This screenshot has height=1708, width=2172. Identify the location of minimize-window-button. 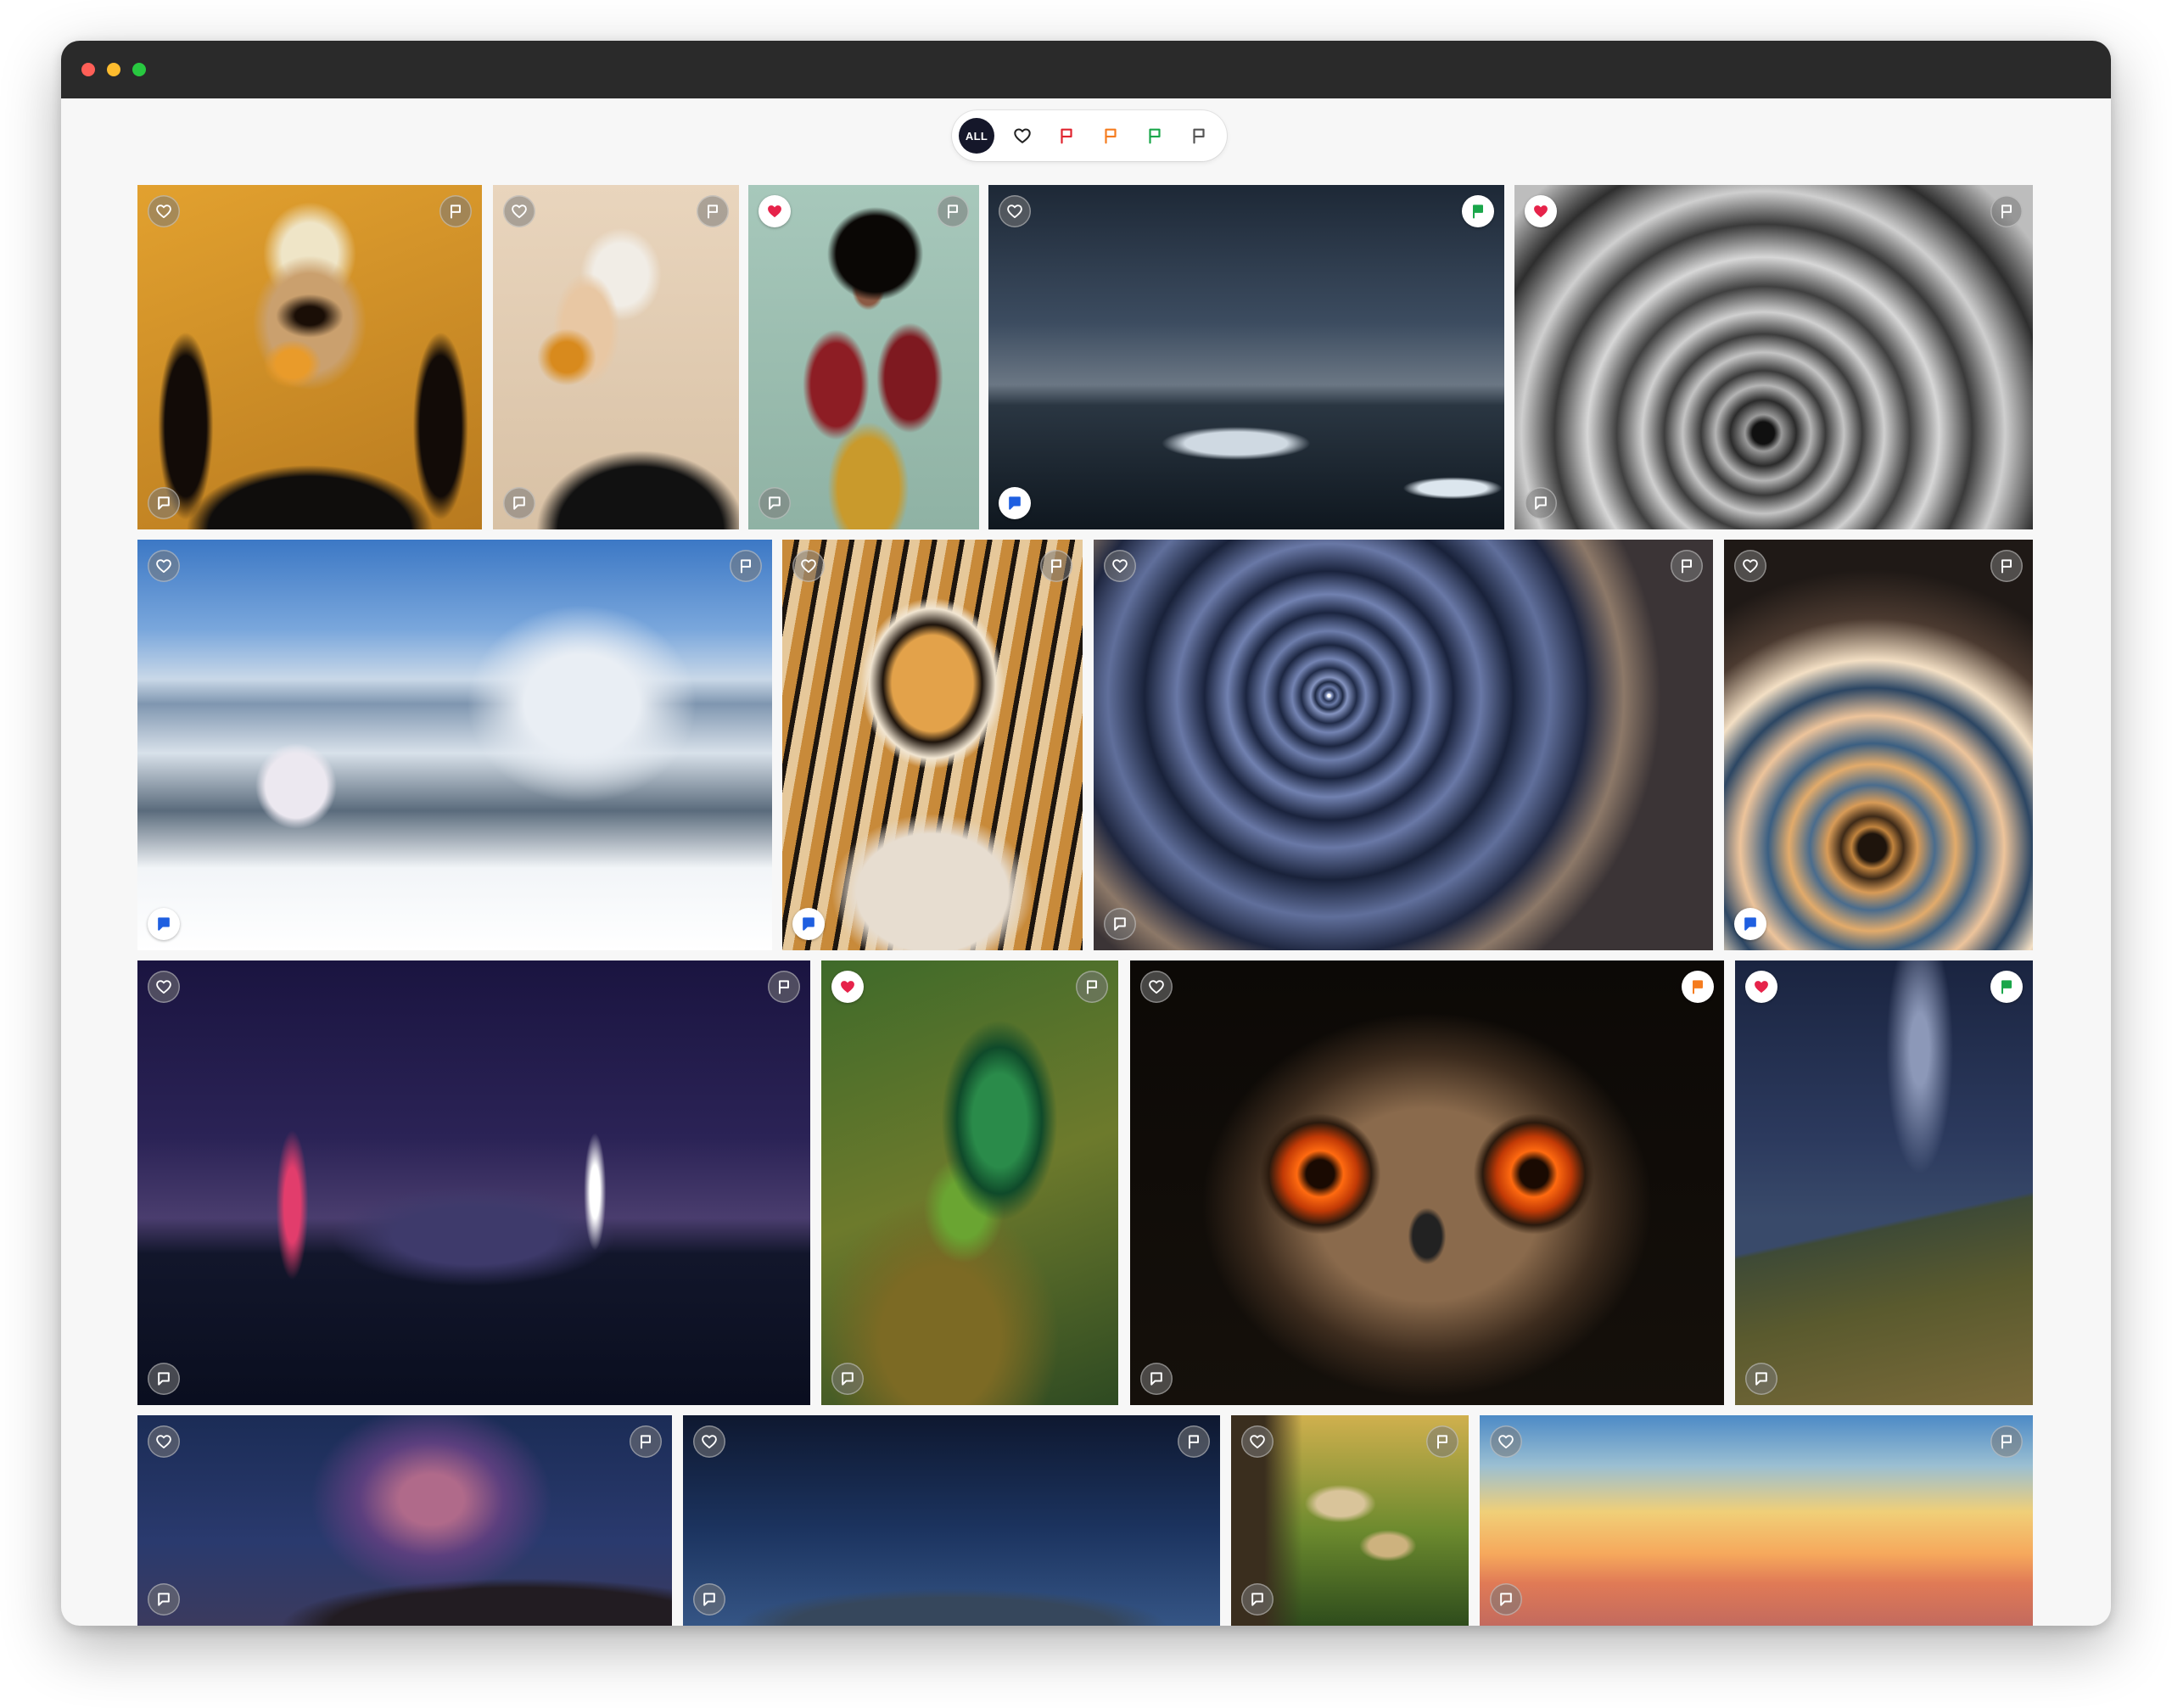
(114, 69).